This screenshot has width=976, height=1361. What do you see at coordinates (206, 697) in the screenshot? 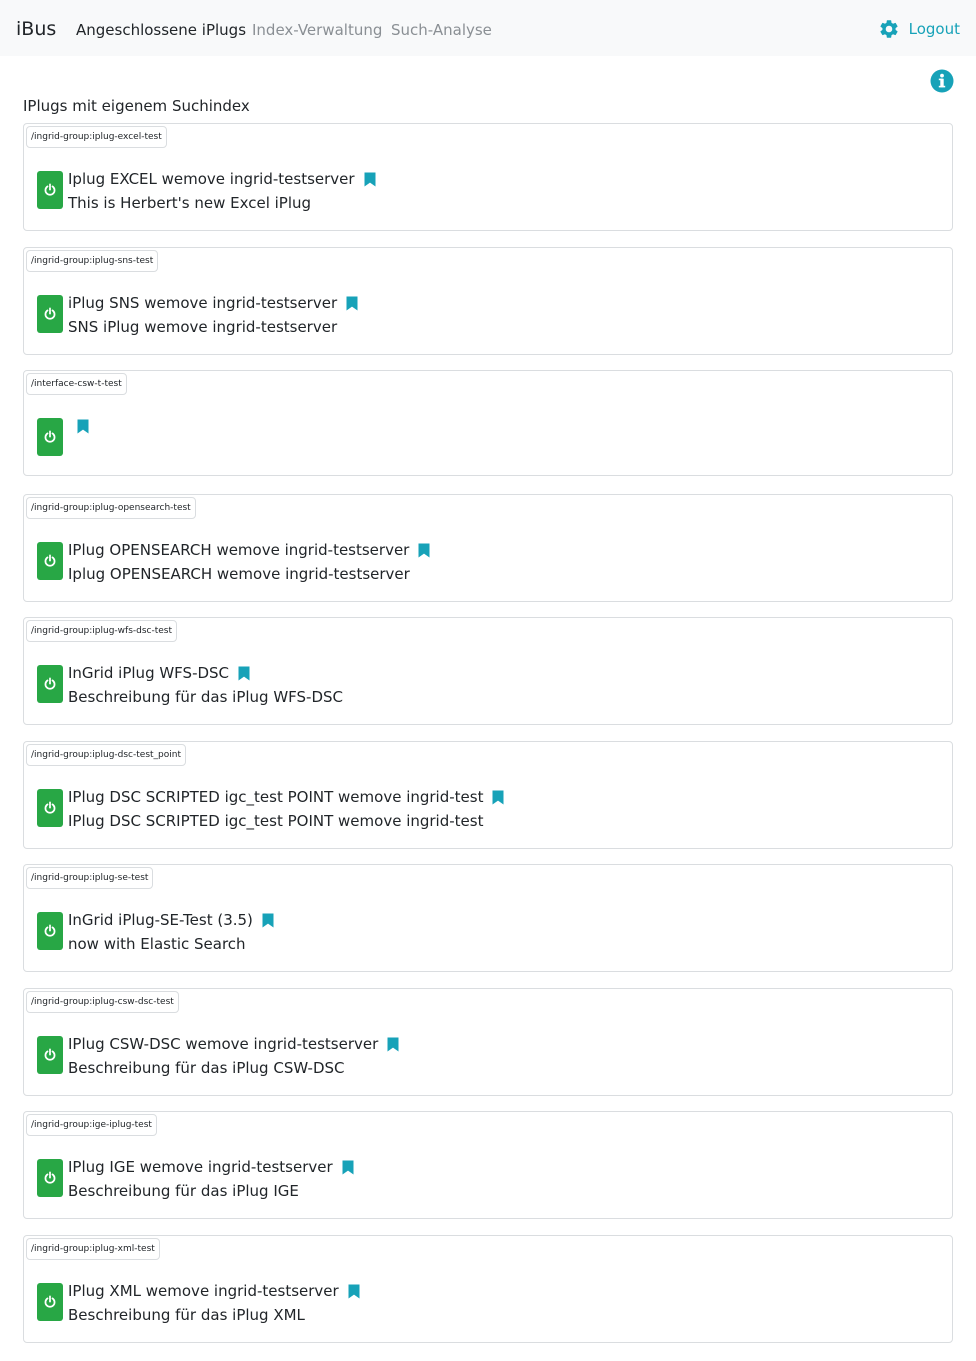
I see `iplug-description: Beschreibung für das iPlug WFS-DSC` at bounding box center [206, 697].